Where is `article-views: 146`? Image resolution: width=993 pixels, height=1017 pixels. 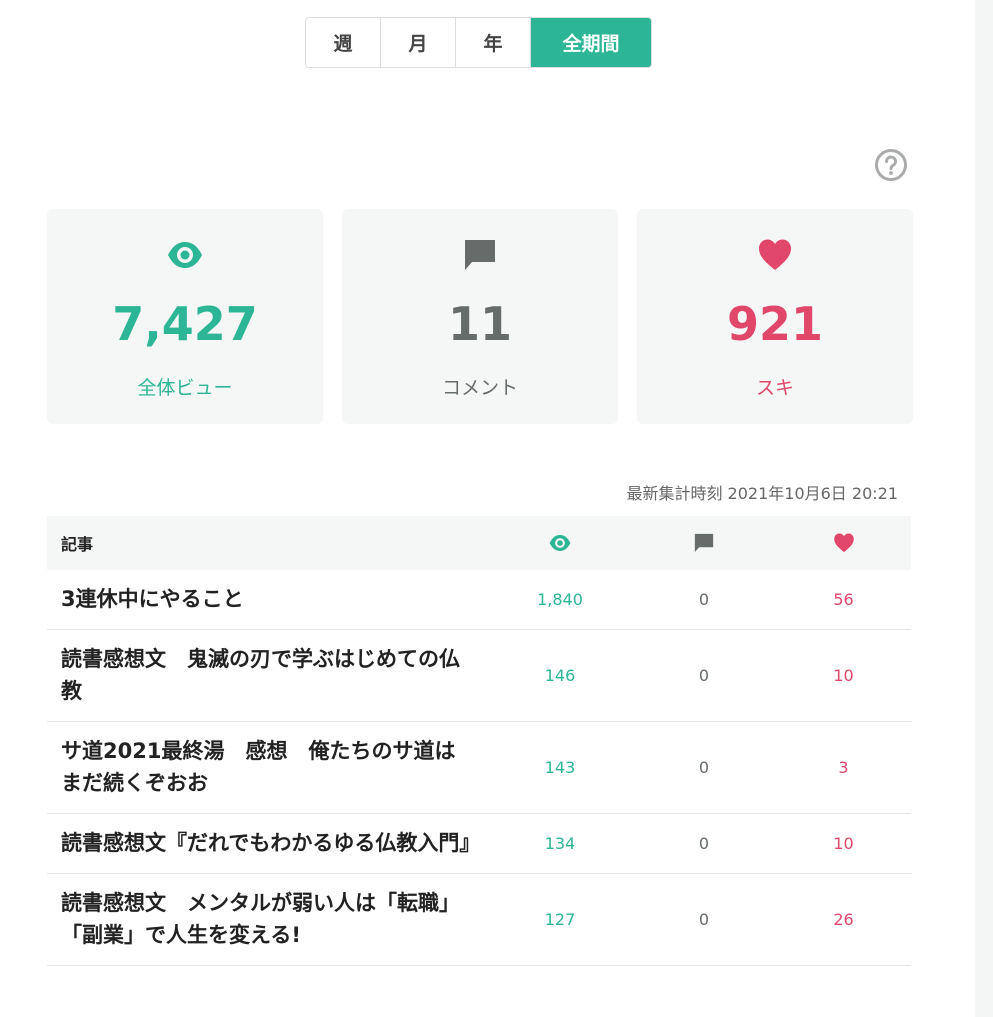
article-views: 146 is located at coordinates (560, 675).